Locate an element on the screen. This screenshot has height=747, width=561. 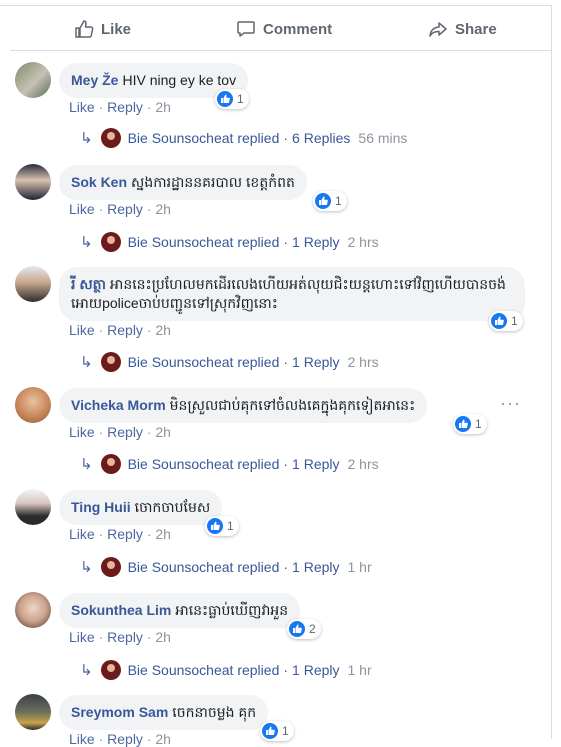
reaction-count: 2 is located at coordinates (304, 629).